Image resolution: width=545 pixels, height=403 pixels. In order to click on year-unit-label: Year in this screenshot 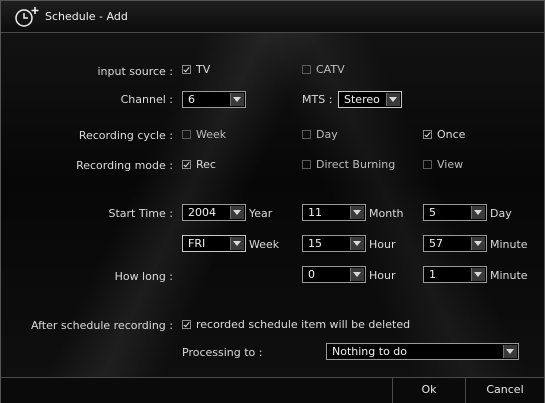, I will do `click(261, 213)`.